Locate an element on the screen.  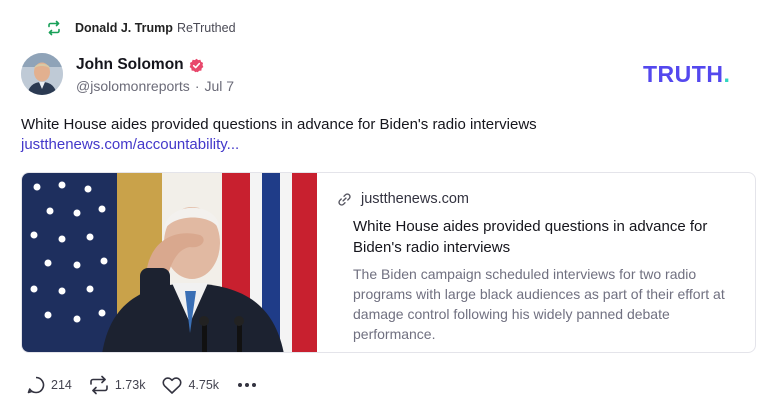
heart-icon is located at coordinates (172, 385).